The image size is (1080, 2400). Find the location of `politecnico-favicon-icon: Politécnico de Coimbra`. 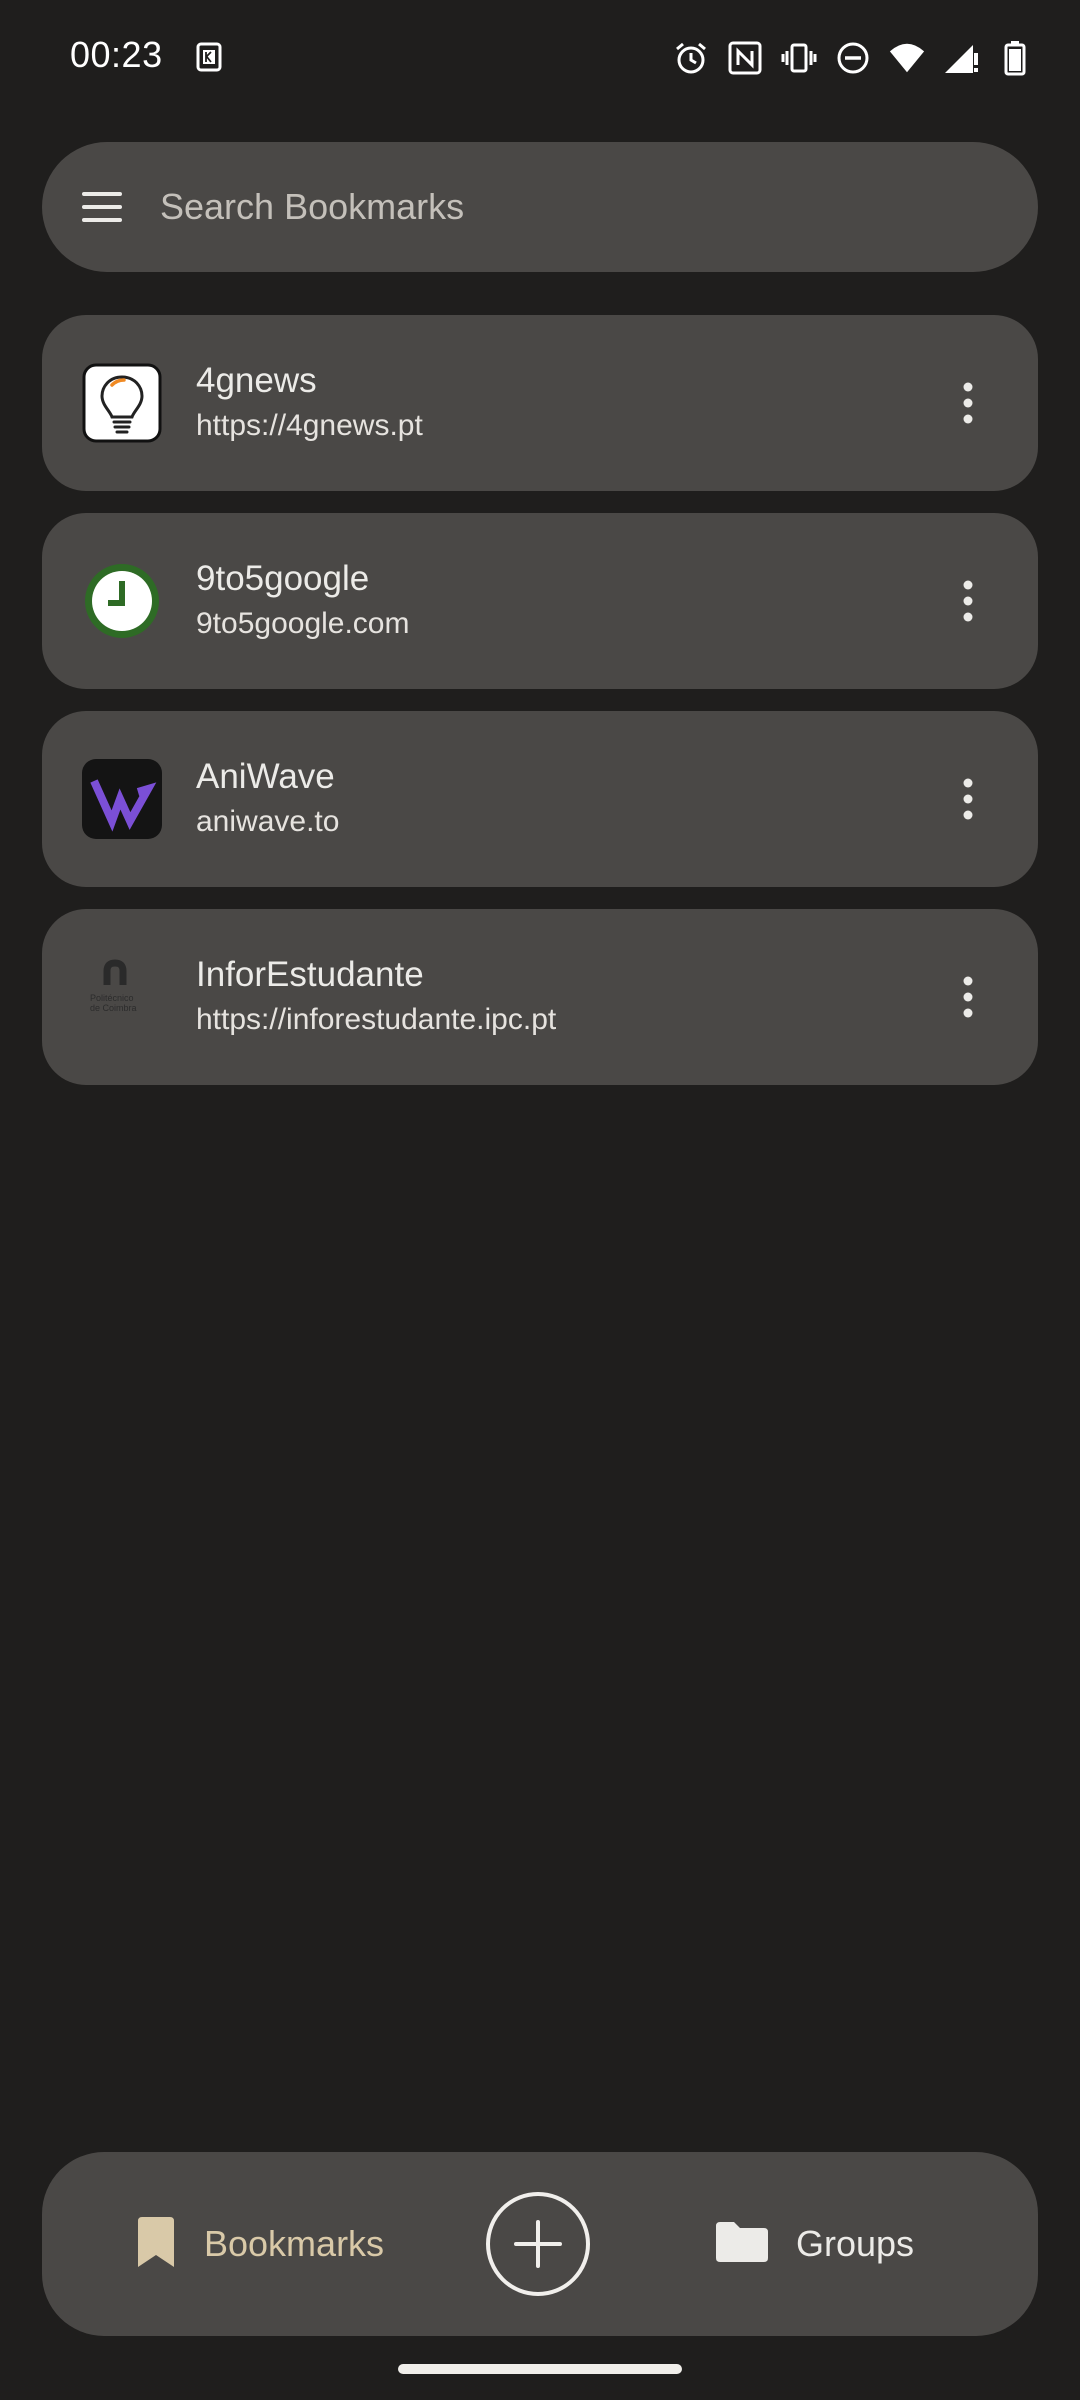

politecnico-favicon-icon: Politécnico de Coimbra is located at coordinates (122, 997).